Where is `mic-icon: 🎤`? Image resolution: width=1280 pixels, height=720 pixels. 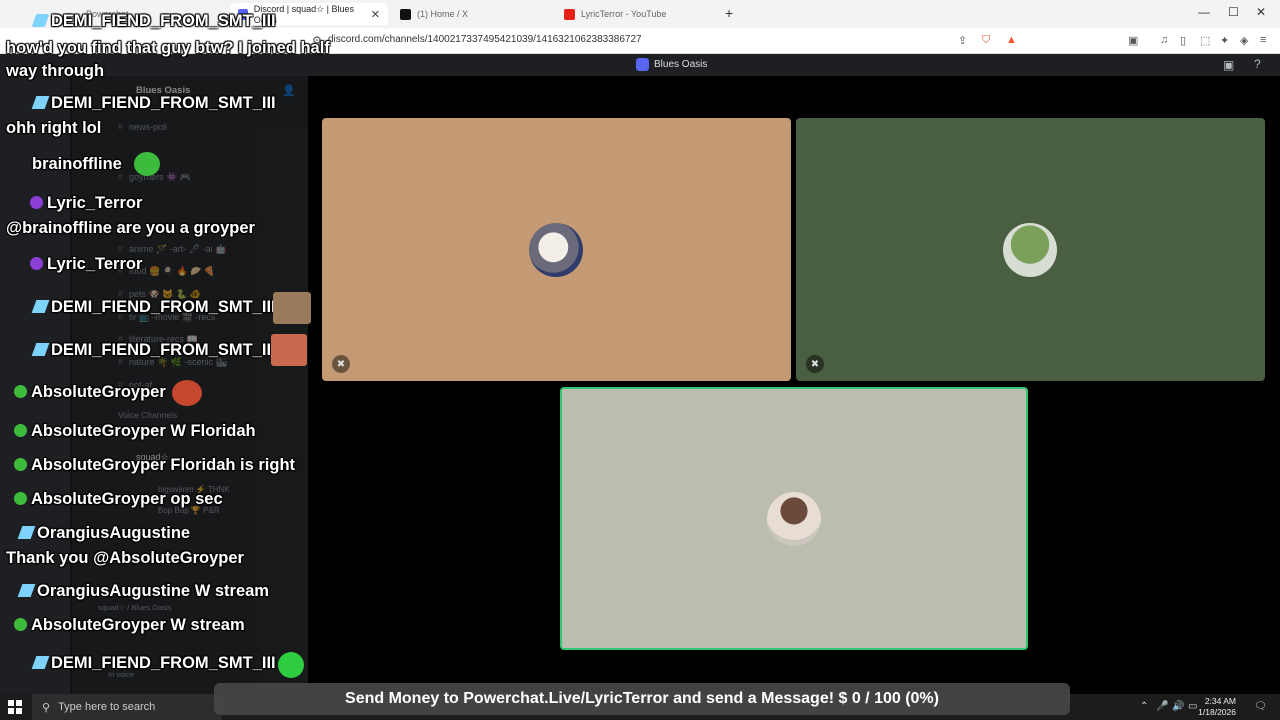
mic-icon: 🎤 is located at coordinates (1162, 706).